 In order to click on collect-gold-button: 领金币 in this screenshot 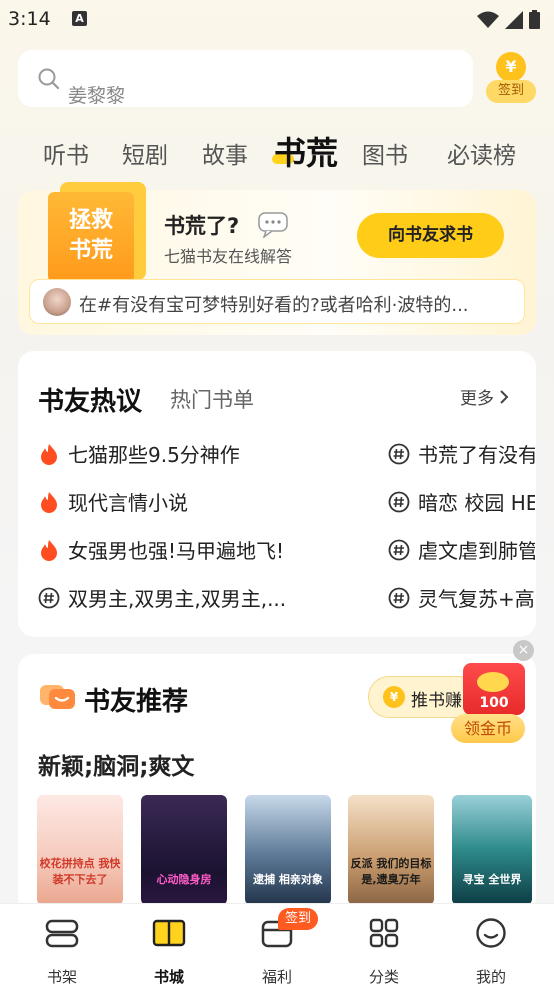, I will do `click(488, 728)`.